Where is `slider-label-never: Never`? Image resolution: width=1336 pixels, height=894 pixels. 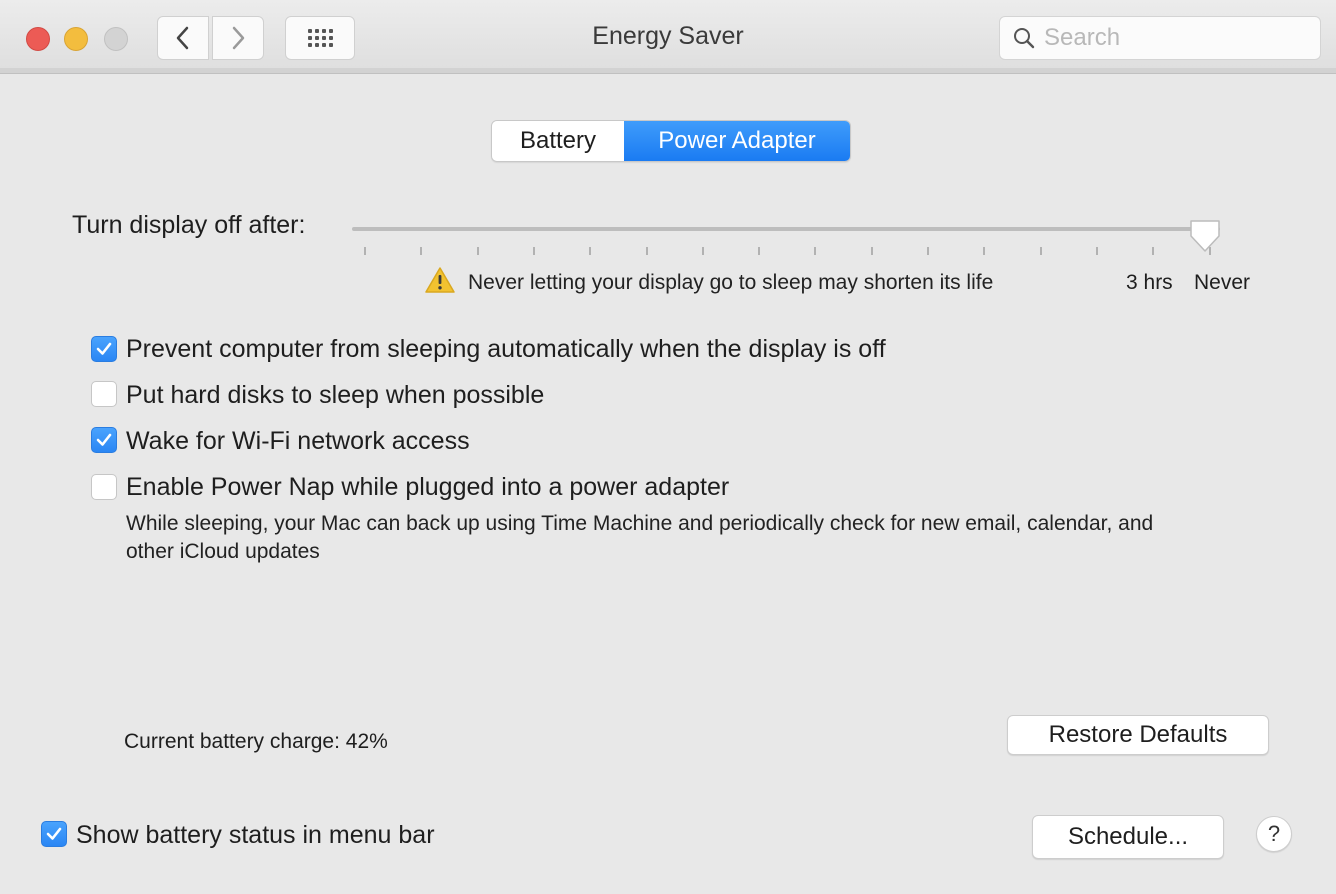 slider-label-never: Never is located at coordinates (1222, 282).